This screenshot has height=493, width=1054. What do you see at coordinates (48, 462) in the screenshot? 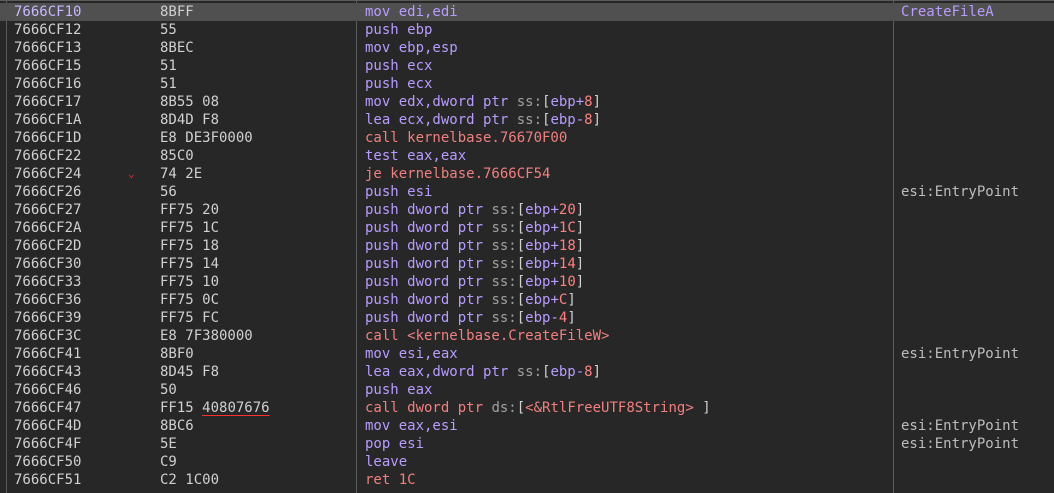
I see `address: 7666CF50` at bounding box center [48, 462].